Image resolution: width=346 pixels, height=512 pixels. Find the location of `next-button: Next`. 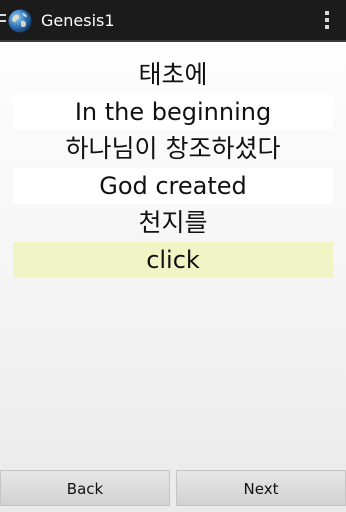

next-button: Next is located at coordinates (261, 488).